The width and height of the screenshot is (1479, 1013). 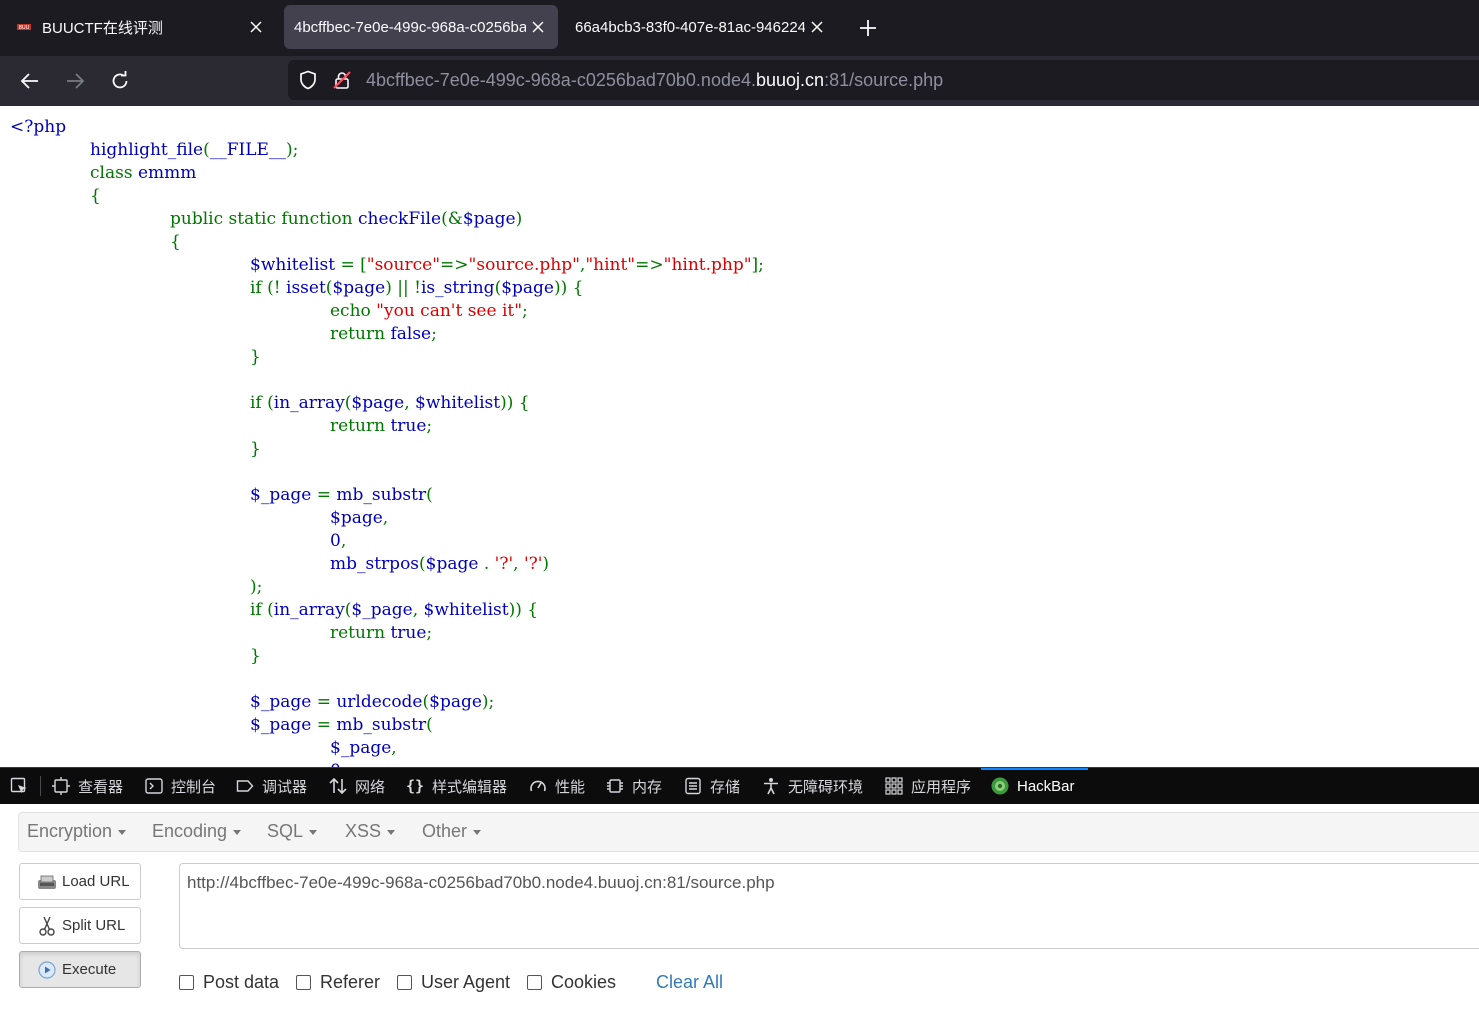 I want to click on devtools-tab-console: 控制台, so click(x=180, y=786).